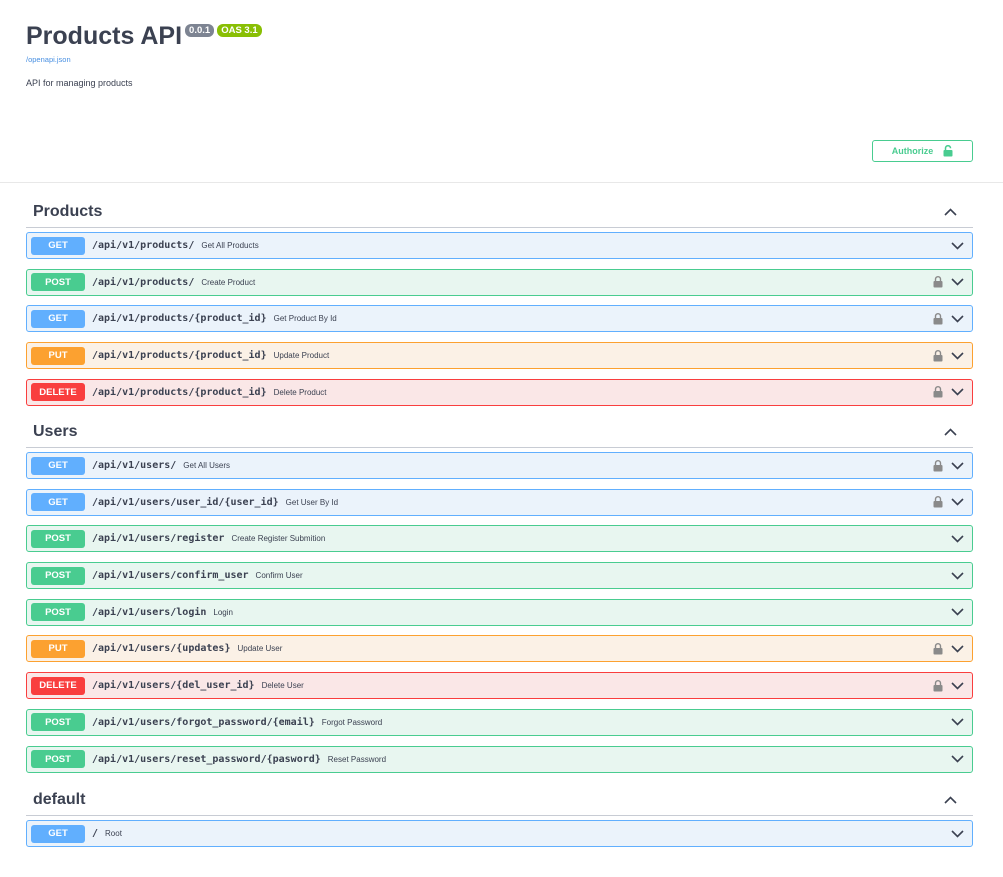  What do you see at coordinates (499, 800) in the screenshot?
I see `tag-header: default` at bounding box center [499, 800].